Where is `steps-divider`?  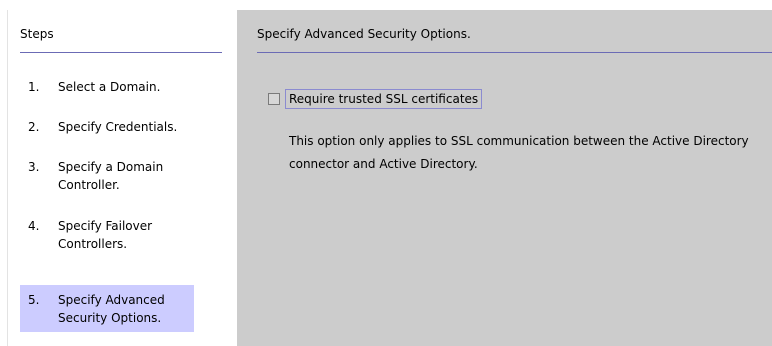
steps-divider is located at coordinates (121, 52).